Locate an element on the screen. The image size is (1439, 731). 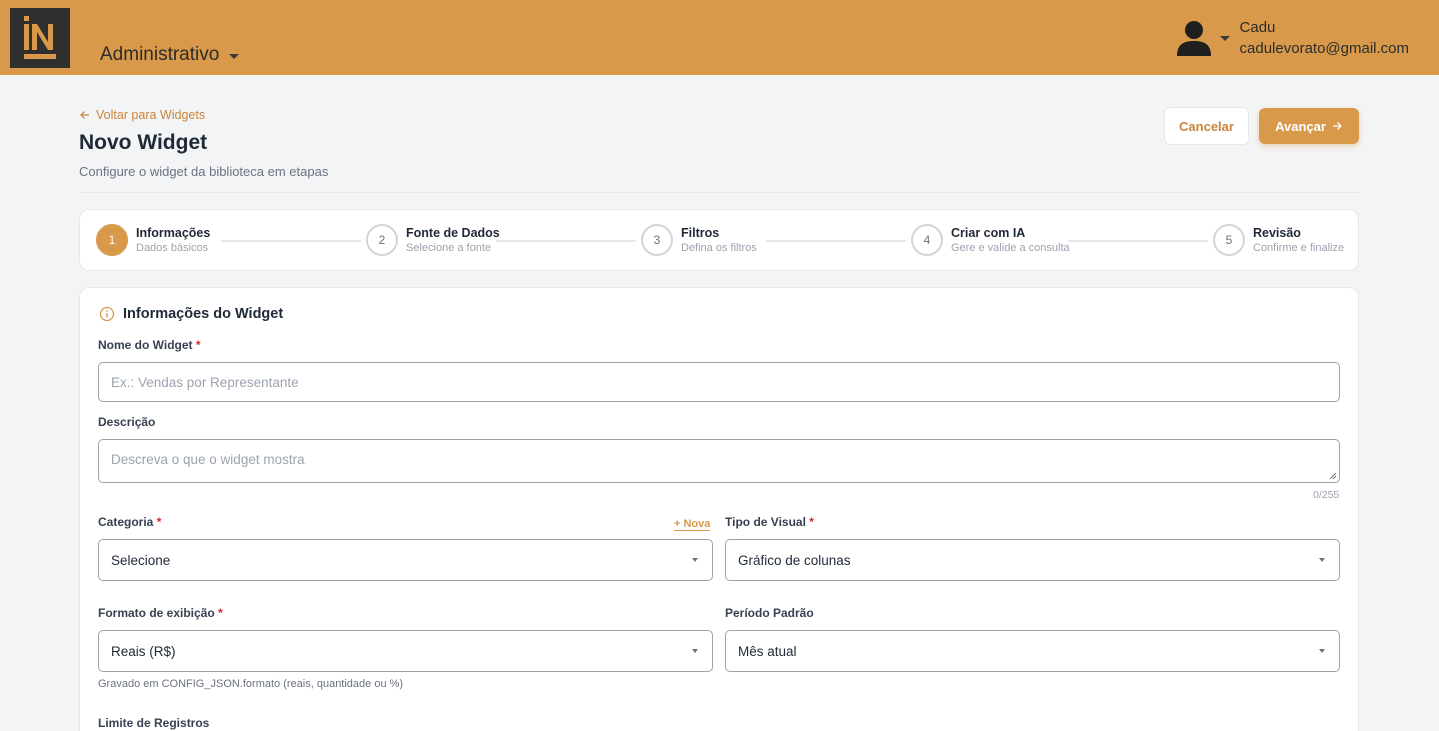
step-revisao: 5 Revisão Confirme e finalize is located at coordinates (1278, 240).